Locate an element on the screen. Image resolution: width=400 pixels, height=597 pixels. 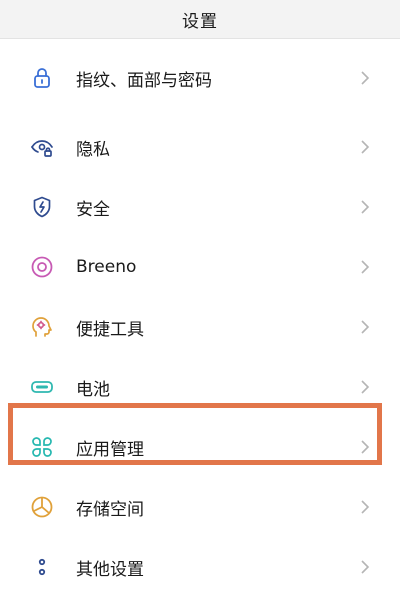
settings-item-biometrics: 指纹、面部与密码 is located at coordinates (200, 78).